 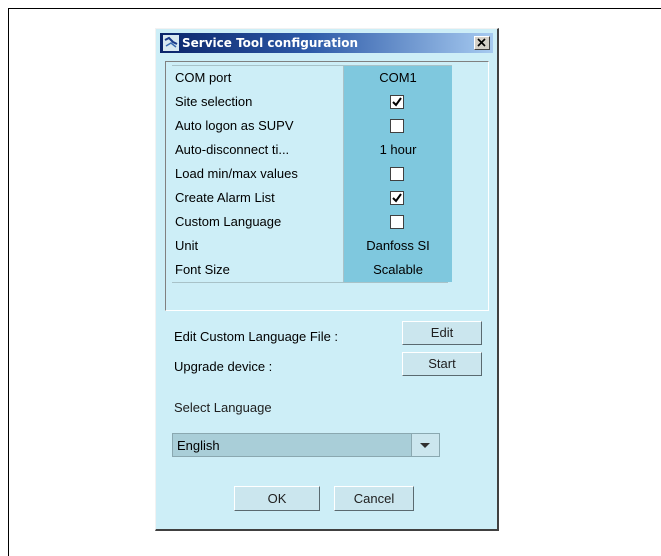 I want to click on site-selection-cell, so click(x=398, y=102).